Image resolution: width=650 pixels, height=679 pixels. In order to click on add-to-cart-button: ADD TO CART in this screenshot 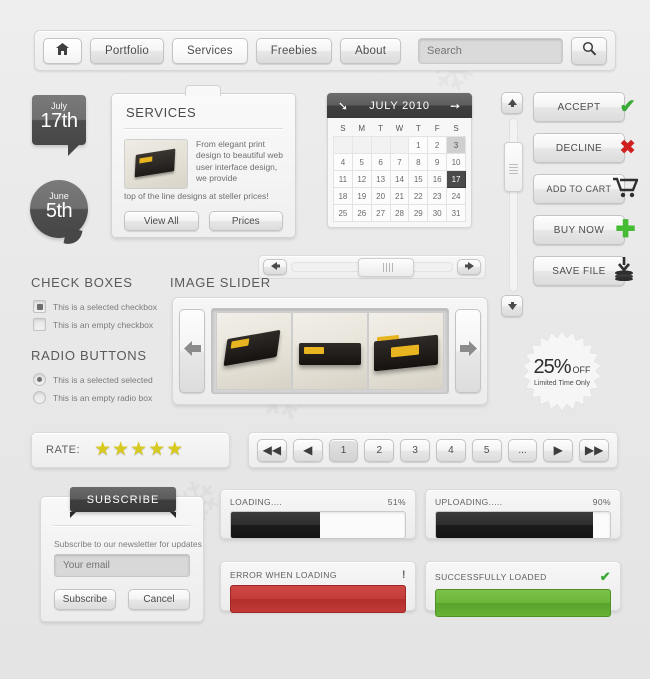, I will do `click(586, 189)`.